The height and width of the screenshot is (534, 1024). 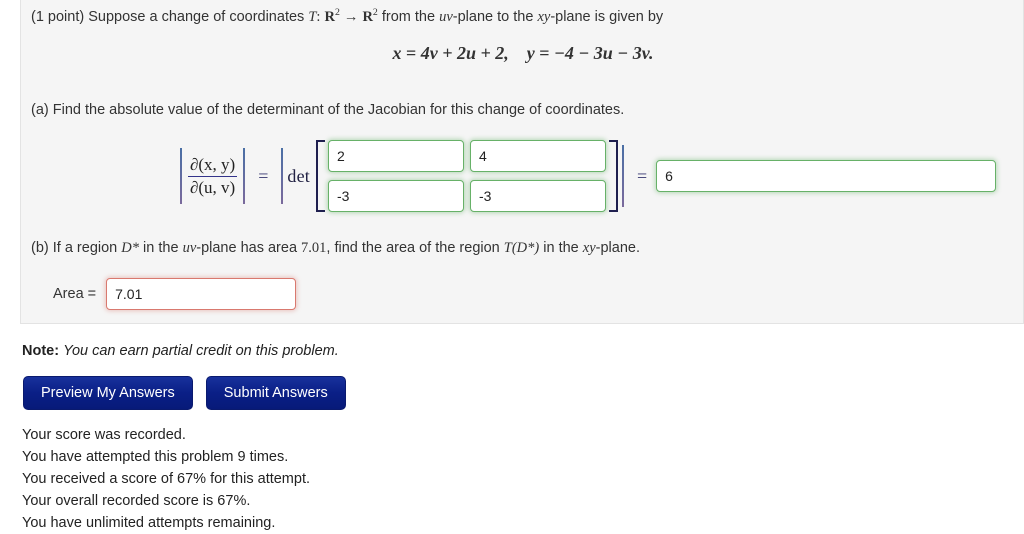 I want to click on abs-bar-open-left, so click(x=181, y=176).